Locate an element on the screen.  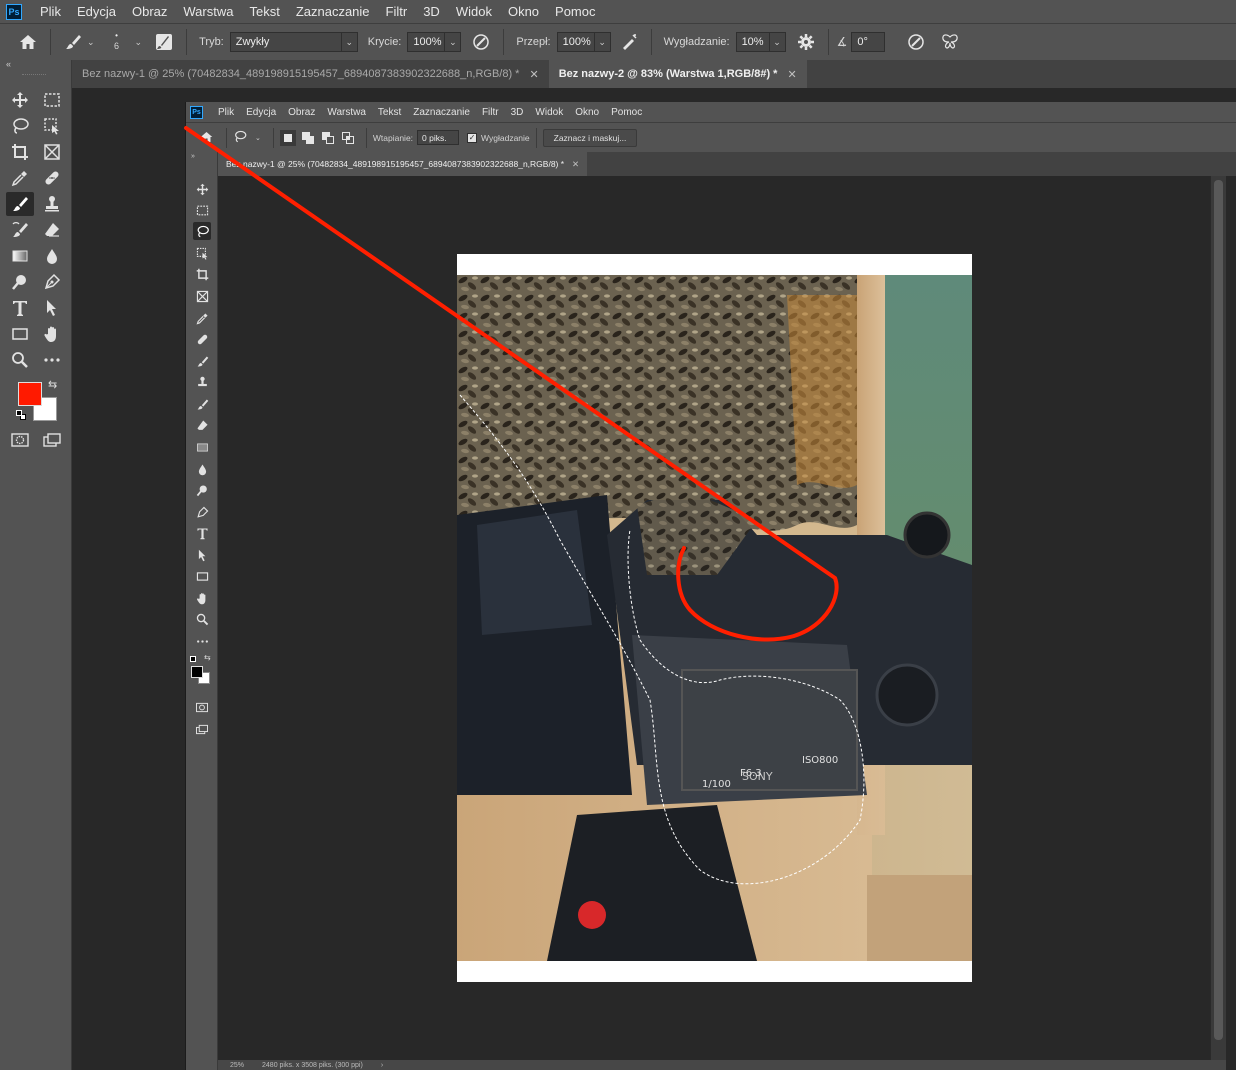
feather-label: Wtapianie: is located at coordinates (393, 137).